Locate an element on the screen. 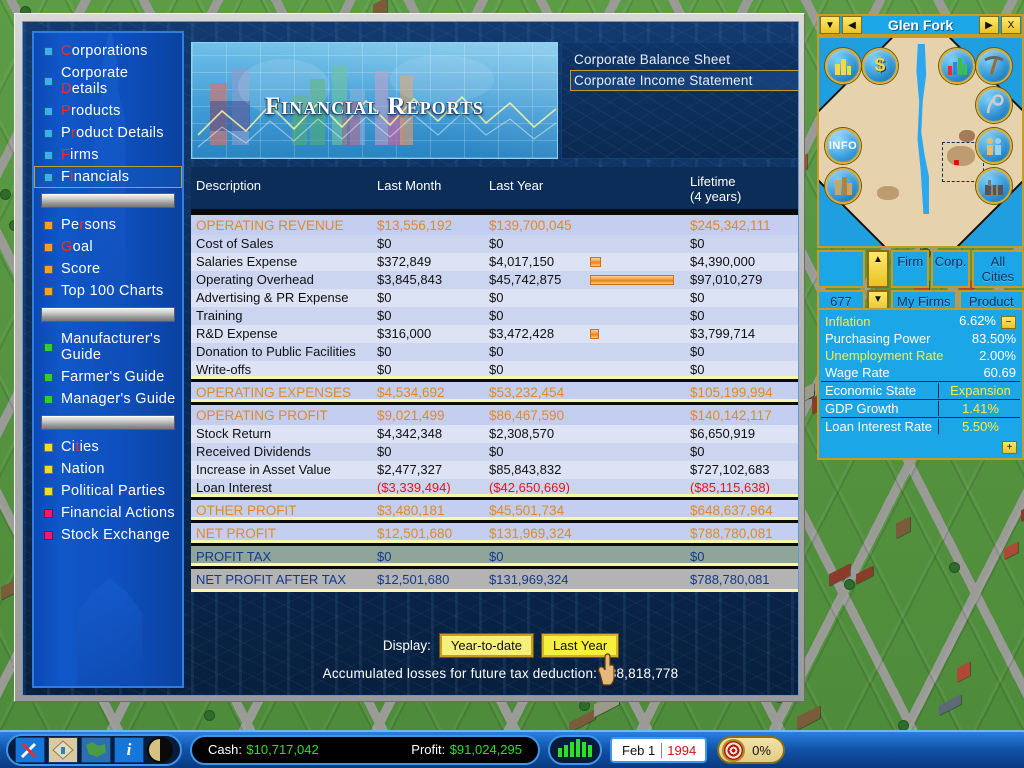  speed-bar is located at coordinates (584, 749).